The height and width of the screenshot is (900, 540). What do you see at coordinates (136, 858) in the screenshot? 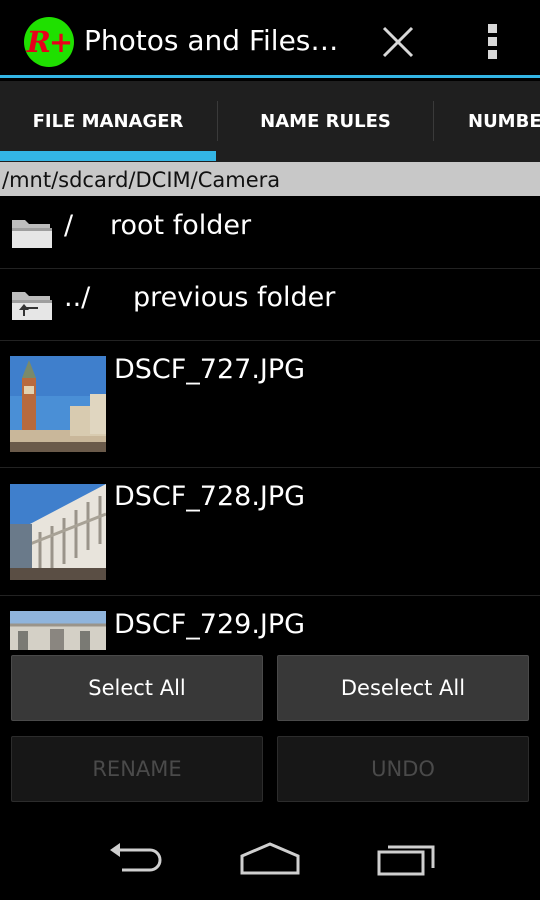
I see `back-icon` at bounding box center [136, 858].